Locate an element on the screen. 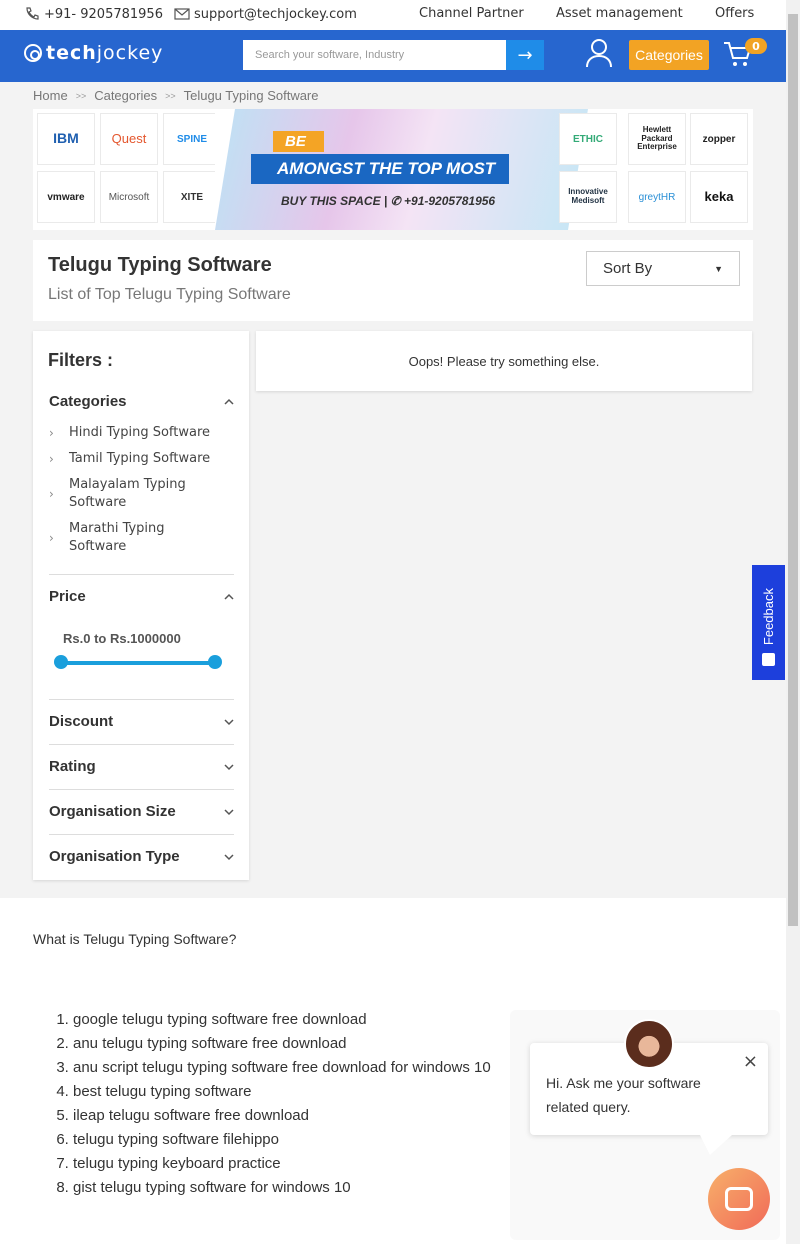  category-link-malayalam: › Malayalam Typing Software is located at coordinates (141, 494).